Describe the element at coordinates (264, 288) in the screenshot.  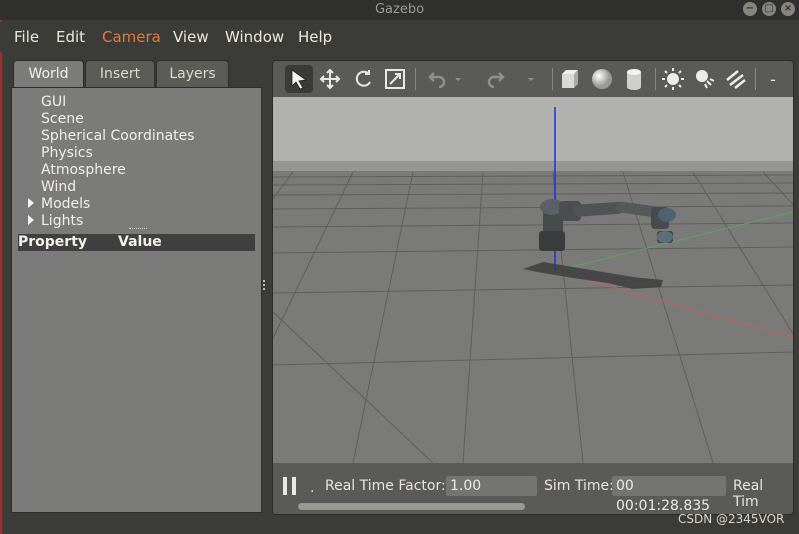
I see `panel-splitter` at that location.